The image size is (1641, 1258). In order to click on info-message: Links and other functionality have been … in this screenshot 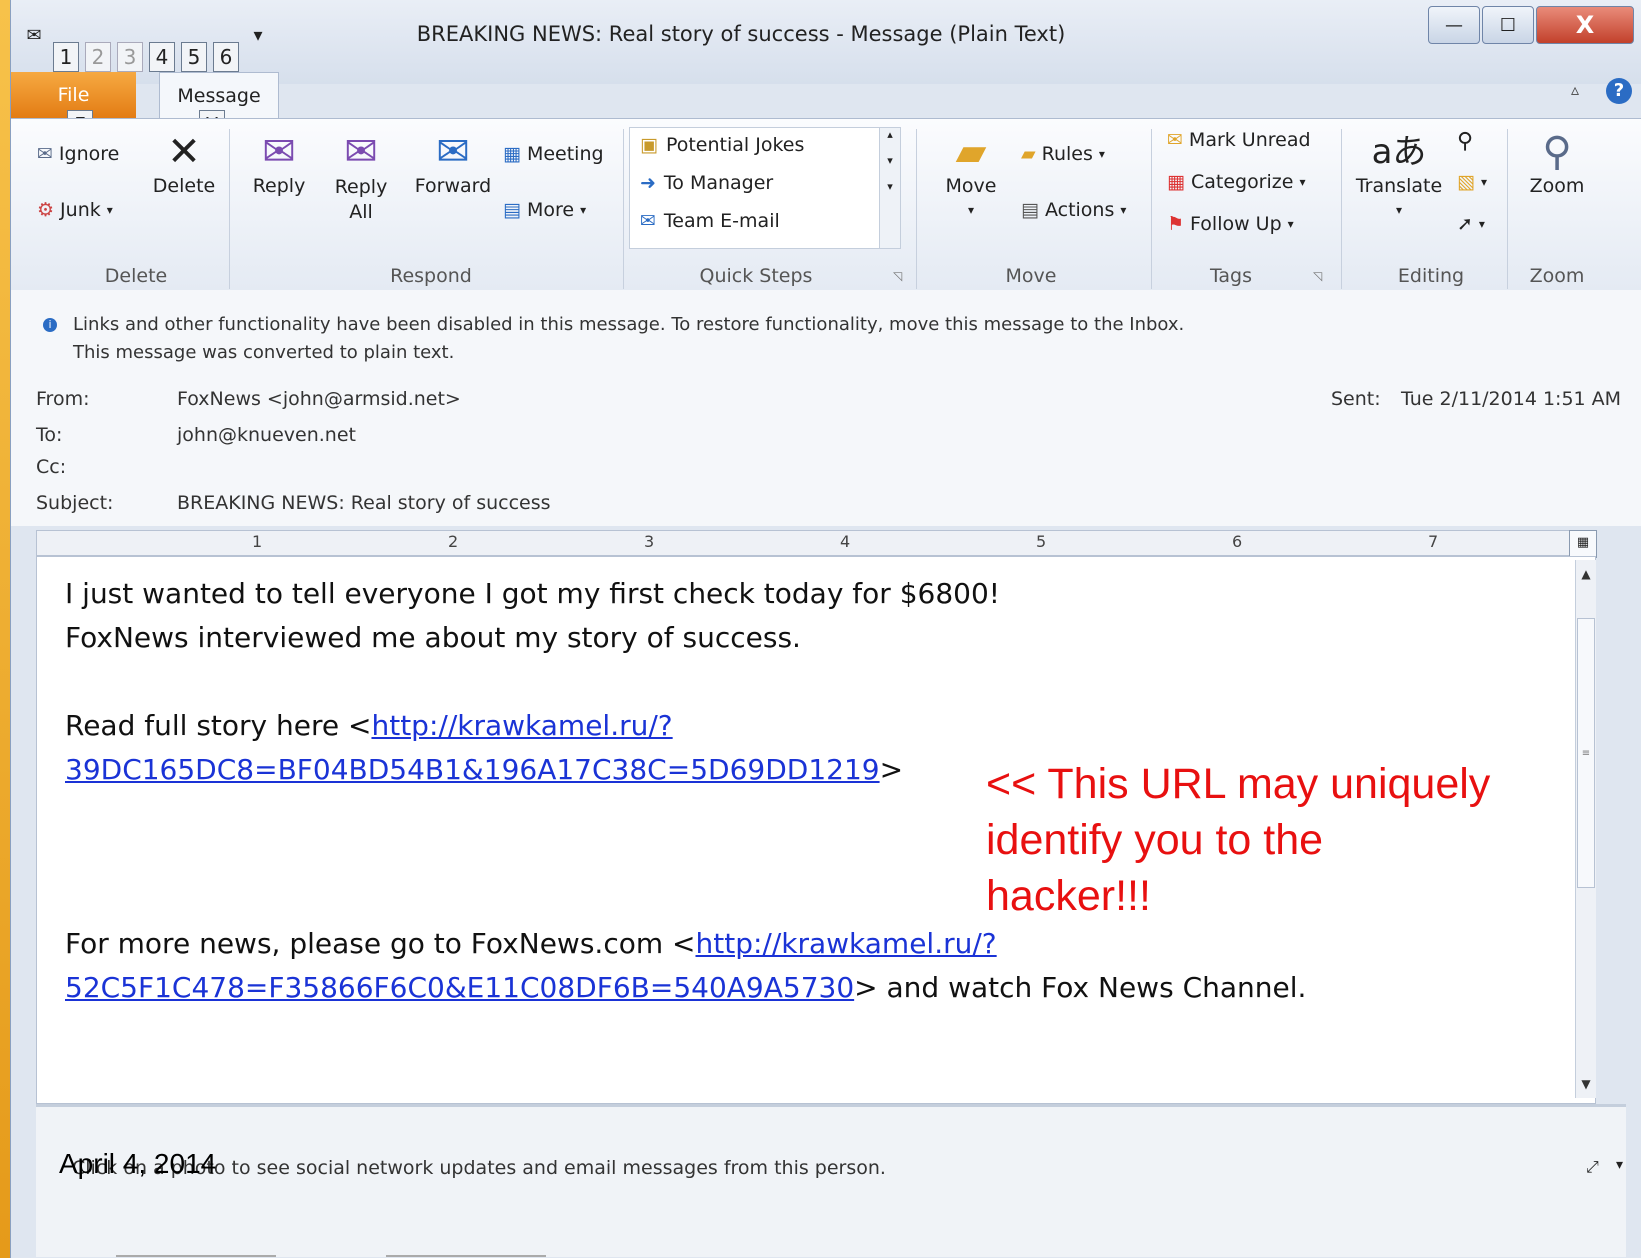, I will do `click(628, 324)`.